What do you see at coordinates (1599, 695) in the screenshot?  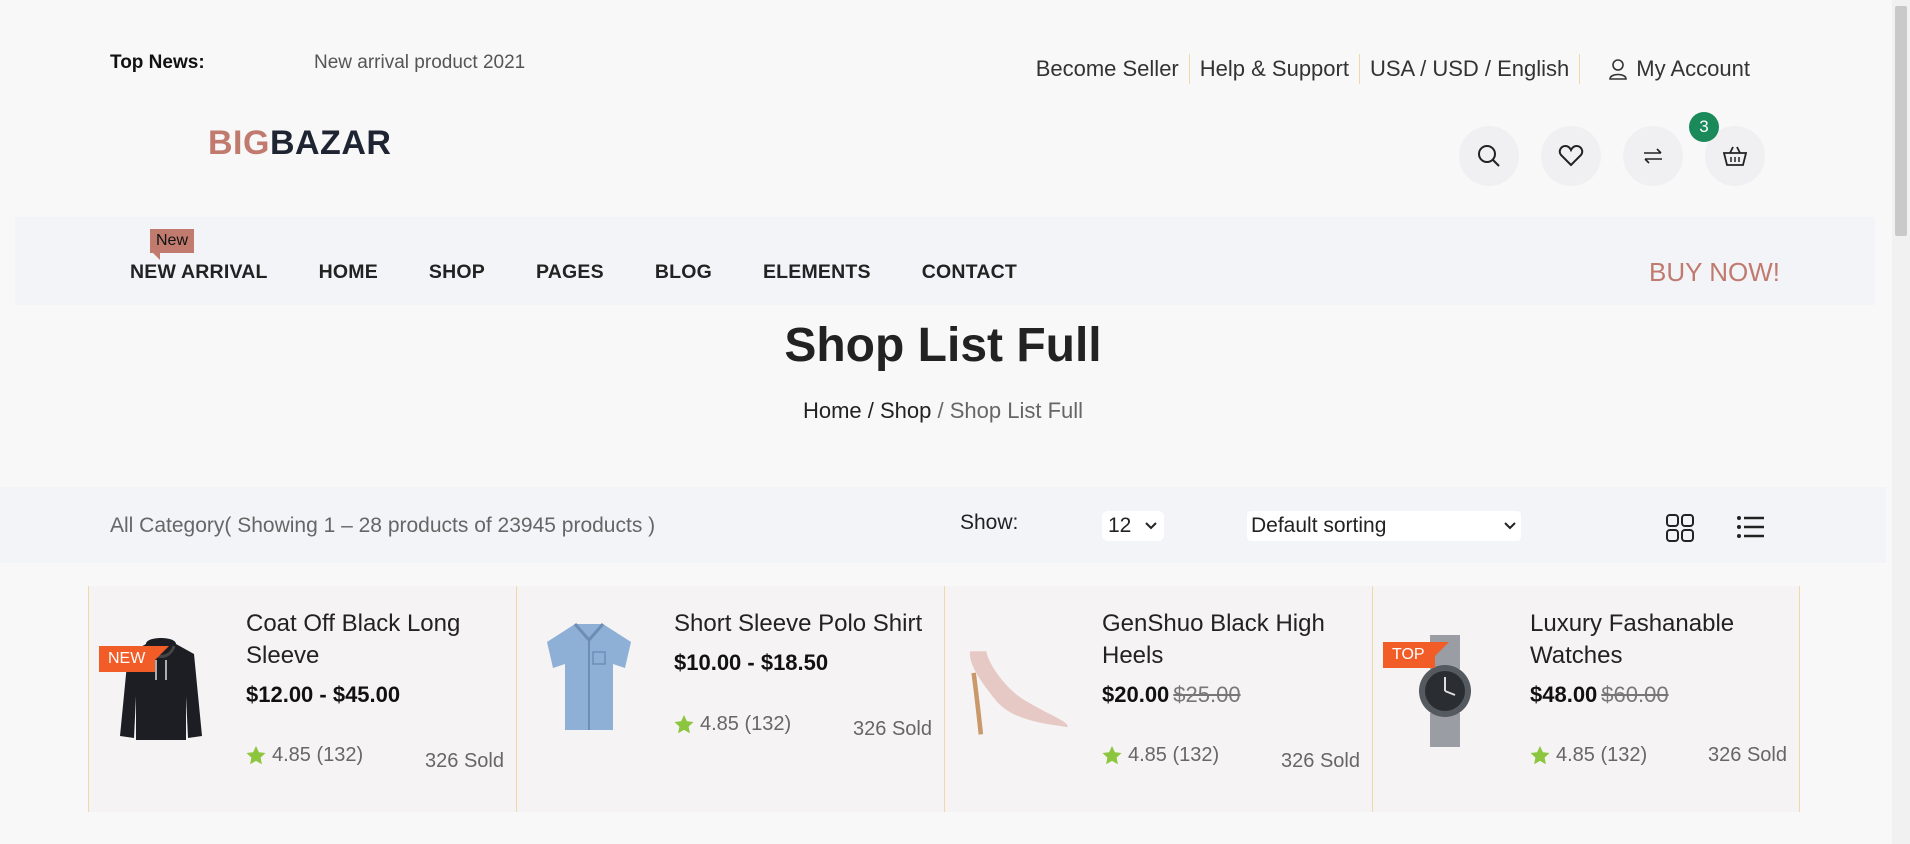 I see `product-price: $48.00 $60.00` at bounding box center [1599, 695].